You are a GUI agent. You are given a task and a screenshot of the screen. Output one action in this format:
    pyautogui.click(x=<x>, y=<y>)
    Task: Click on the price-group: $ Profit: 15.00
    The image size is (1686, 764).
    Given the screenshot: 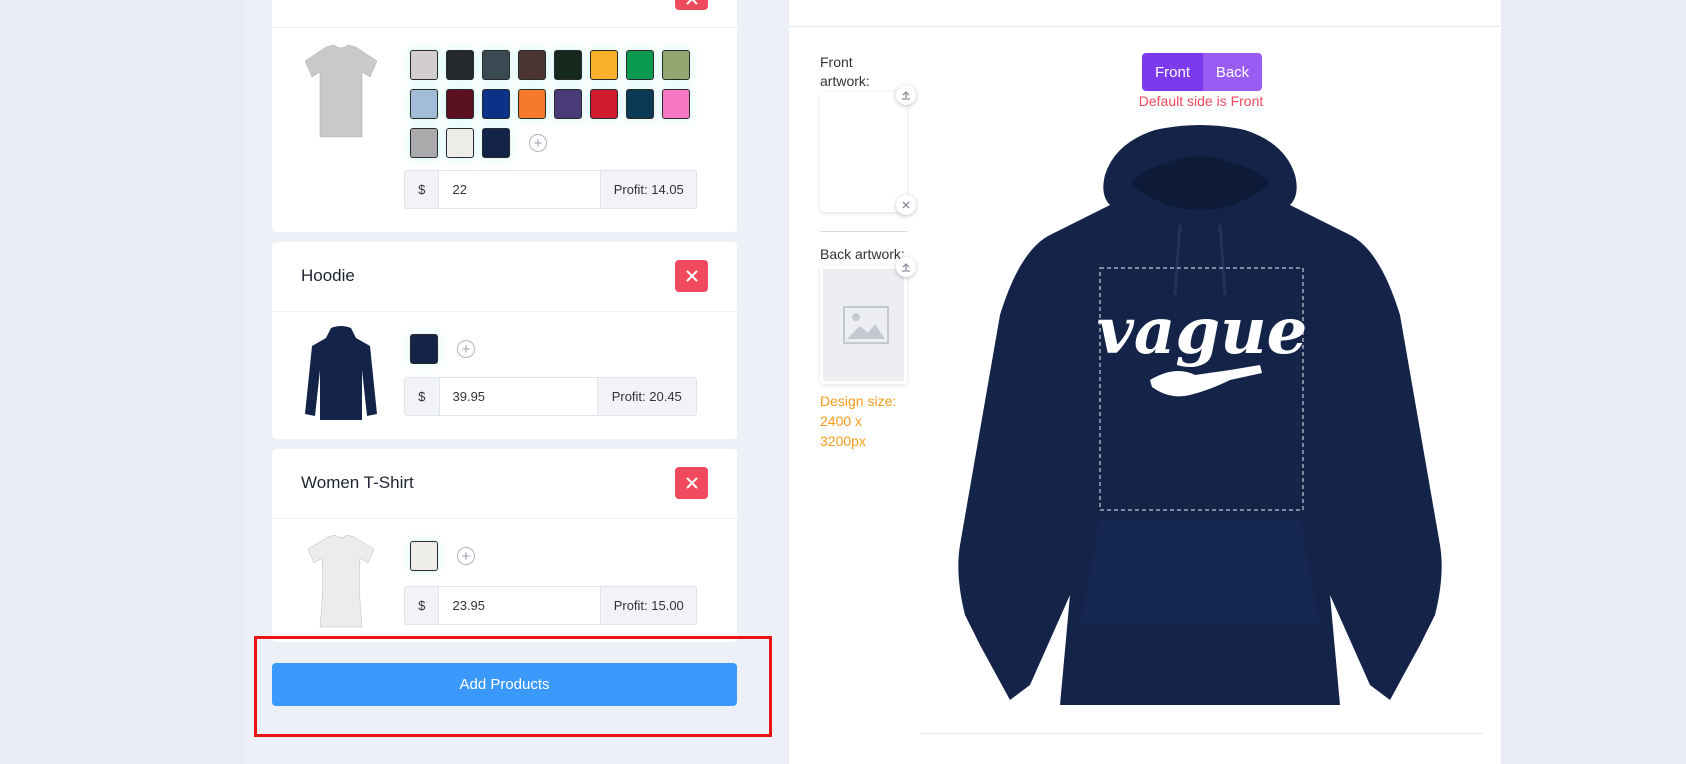 What is the action you would take?
    pyautogui.click(x=550, y=605)
    